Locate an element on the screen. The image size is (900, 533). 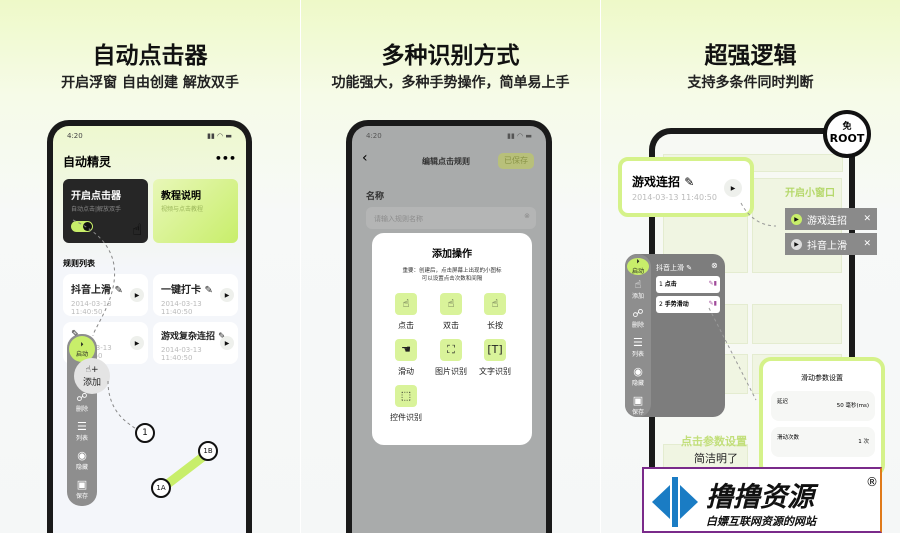
click-target-1a: 1A is located at coordinates (161, 488).